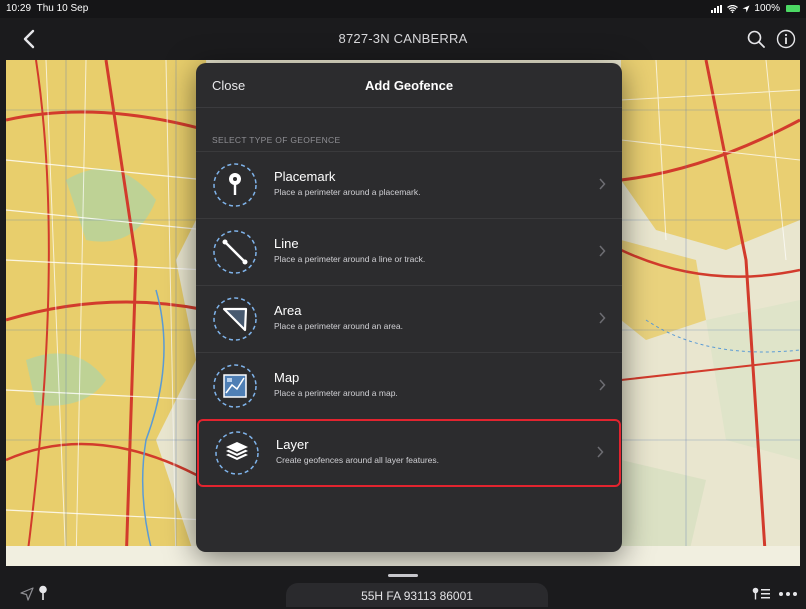 This screenshot has width=806, height=609. I want to click on line-icon, so click(235, 252).